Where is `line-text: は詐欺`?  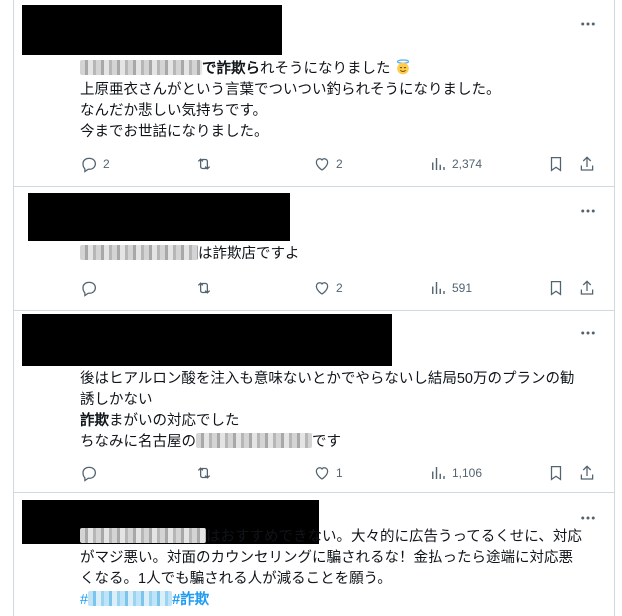
line-text: は詐欺 is located at coordinates (220, 254).